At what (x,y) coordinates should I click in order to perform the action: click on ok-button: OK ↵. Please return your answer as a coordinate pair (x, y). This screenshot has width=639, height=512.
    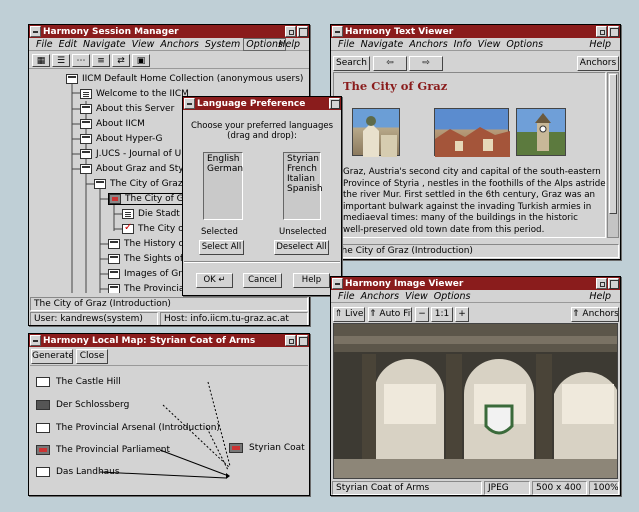
    Looking at the image, I should click on (214, 280).